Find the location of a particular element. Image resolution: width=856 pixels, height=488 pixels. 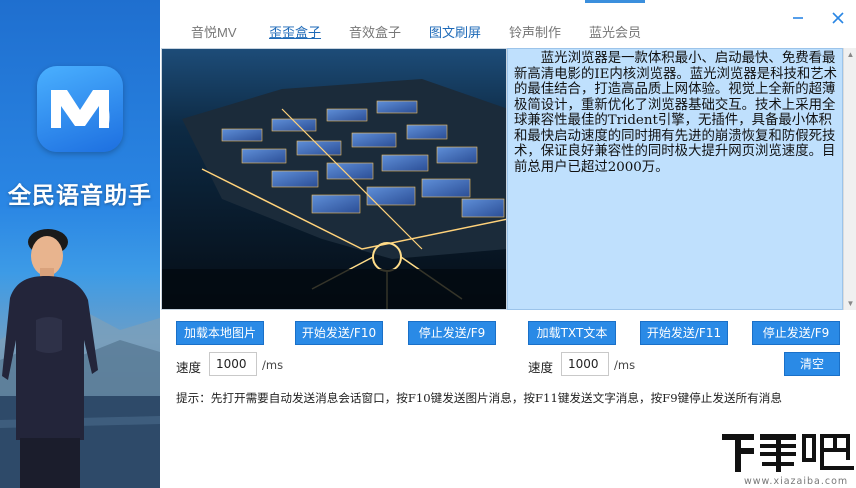

stop-send-image-button: 停止发送/F9 is located at coordinates (452, 333).